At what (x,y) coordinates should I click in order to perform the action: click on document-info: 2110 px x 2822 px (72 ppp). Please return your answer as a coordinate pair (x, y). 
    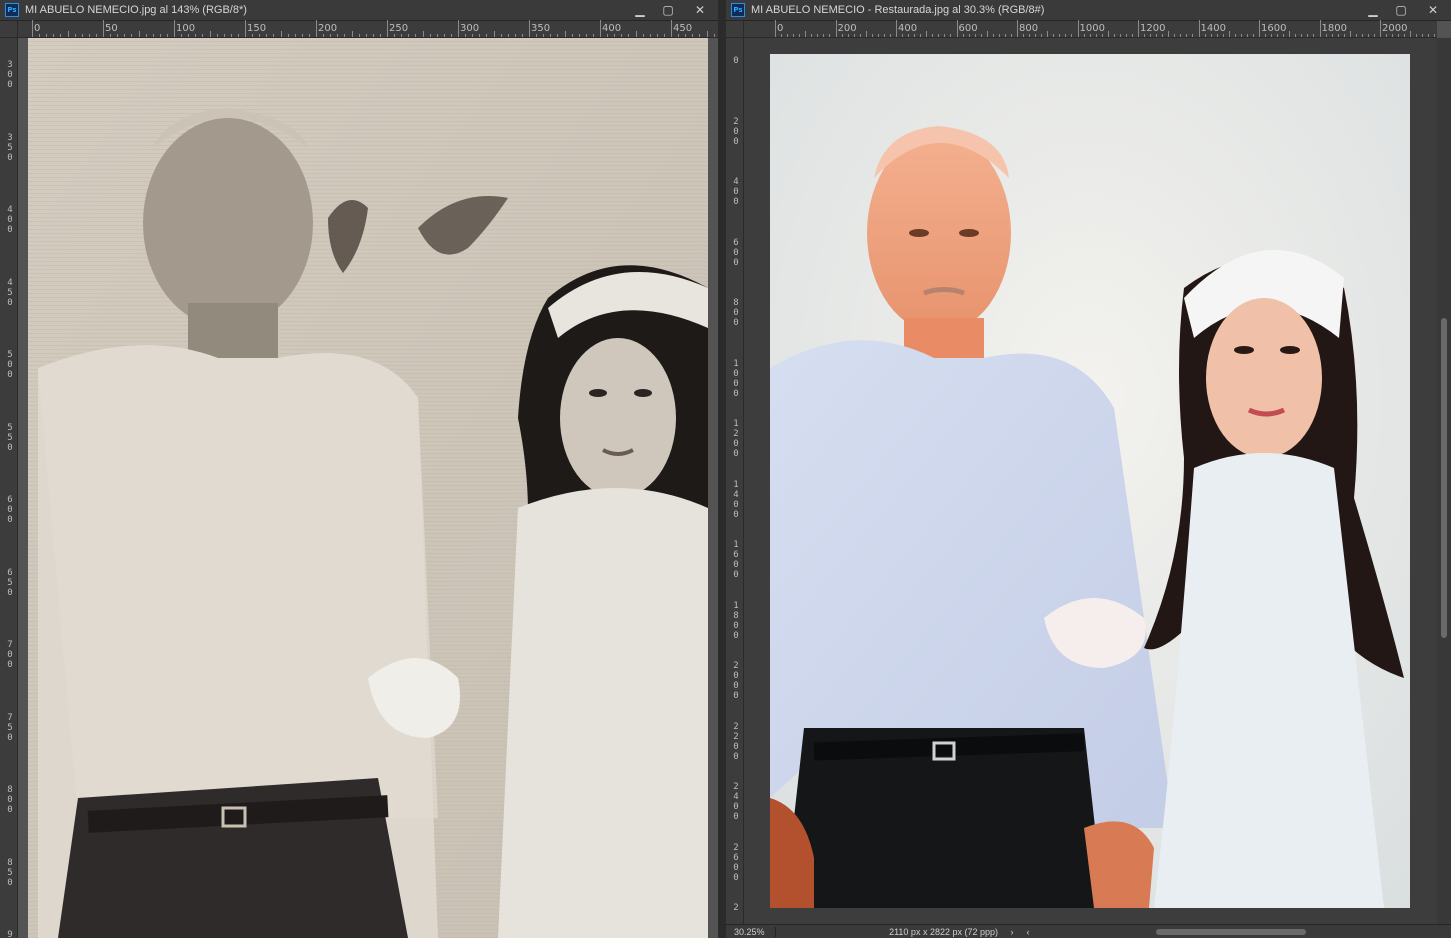
    Looking at the image, I should click on (890, 932).